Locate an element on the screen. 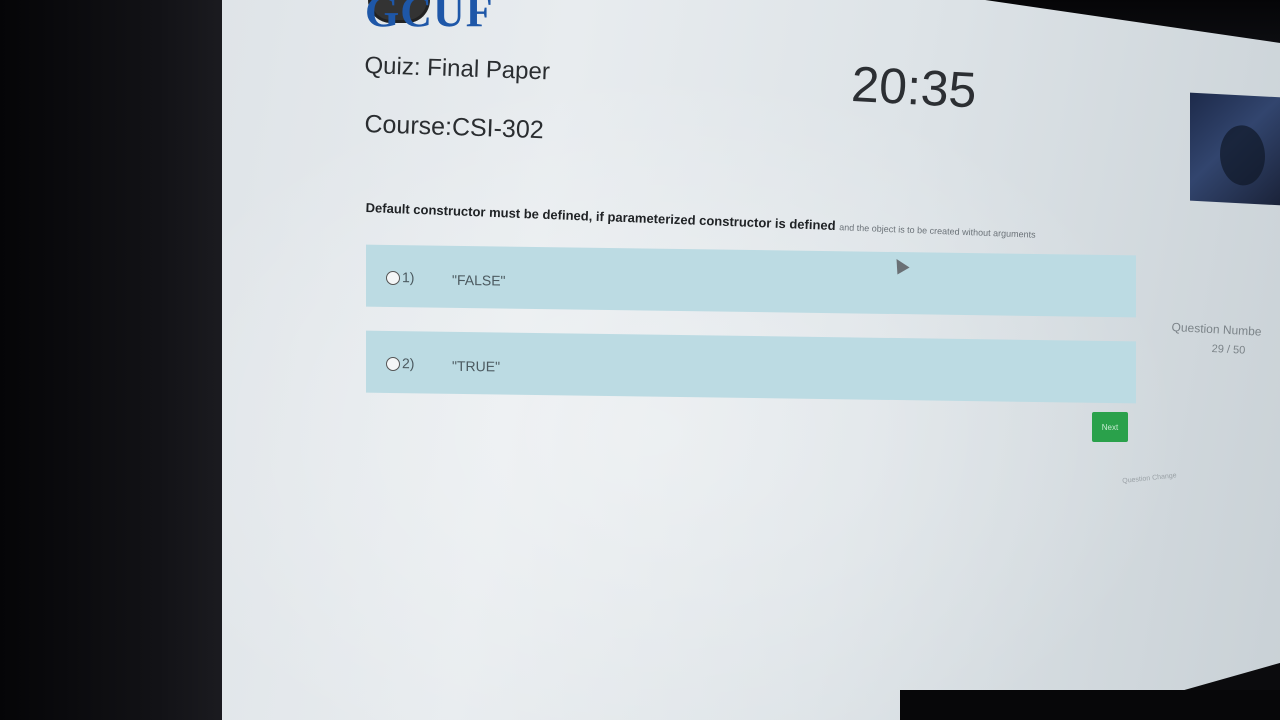  option-number: 2) is located at coordinates (408, 363).